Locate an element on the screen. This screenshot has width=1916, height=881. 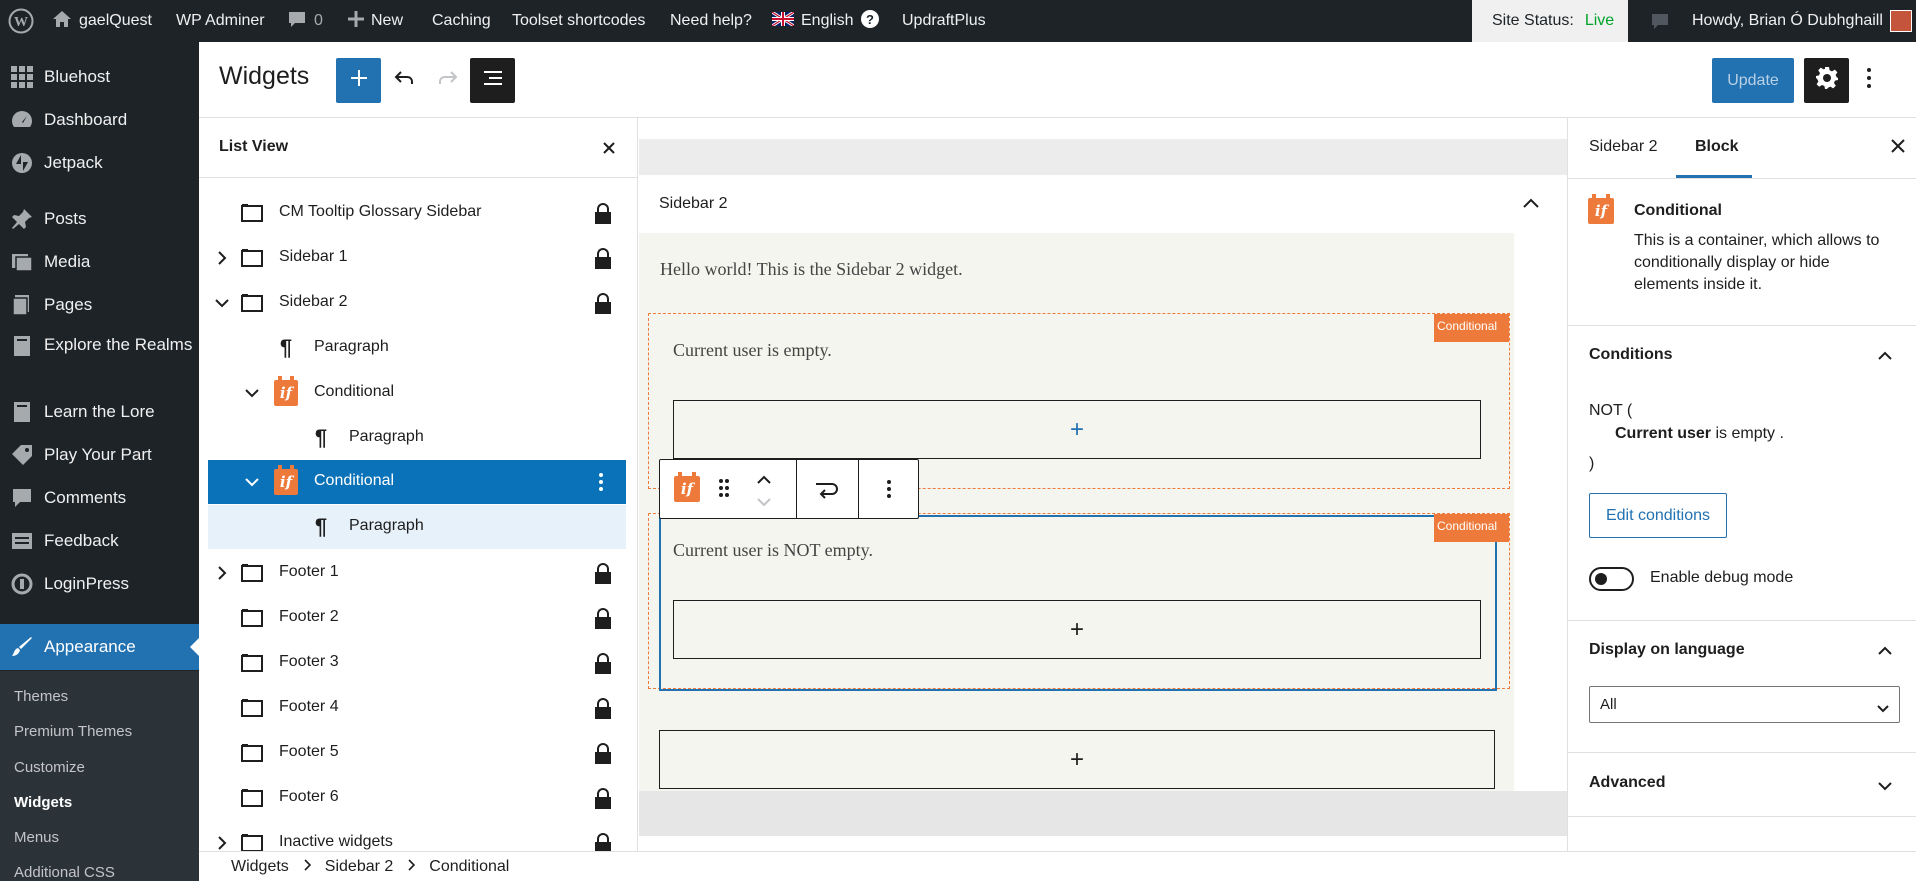
undo-button is located at coordinates (403, 80).